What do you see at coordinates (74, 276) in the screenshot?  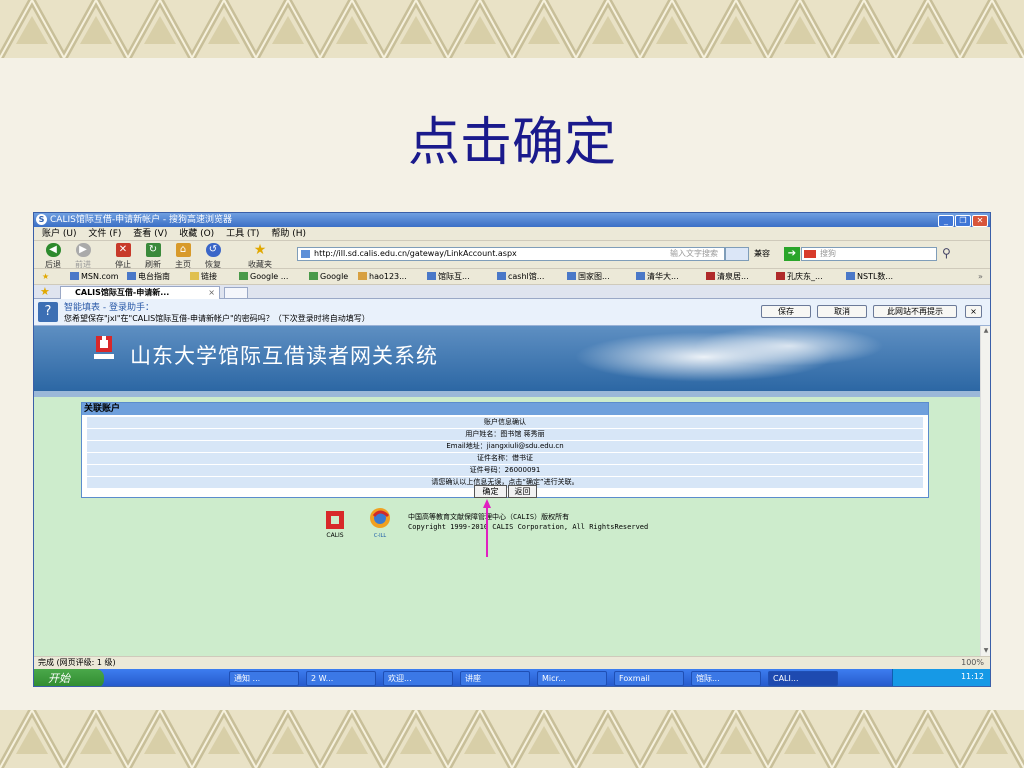 I see `msn-icon` at bounding box center [74, 276].